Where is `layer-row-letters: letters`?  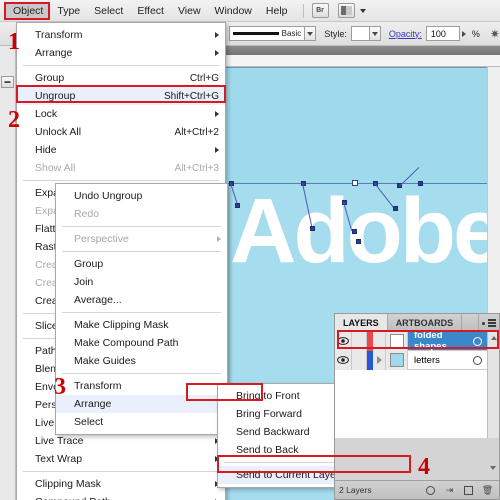 layer-row-letters: letters is located at coordinates (417, 360).